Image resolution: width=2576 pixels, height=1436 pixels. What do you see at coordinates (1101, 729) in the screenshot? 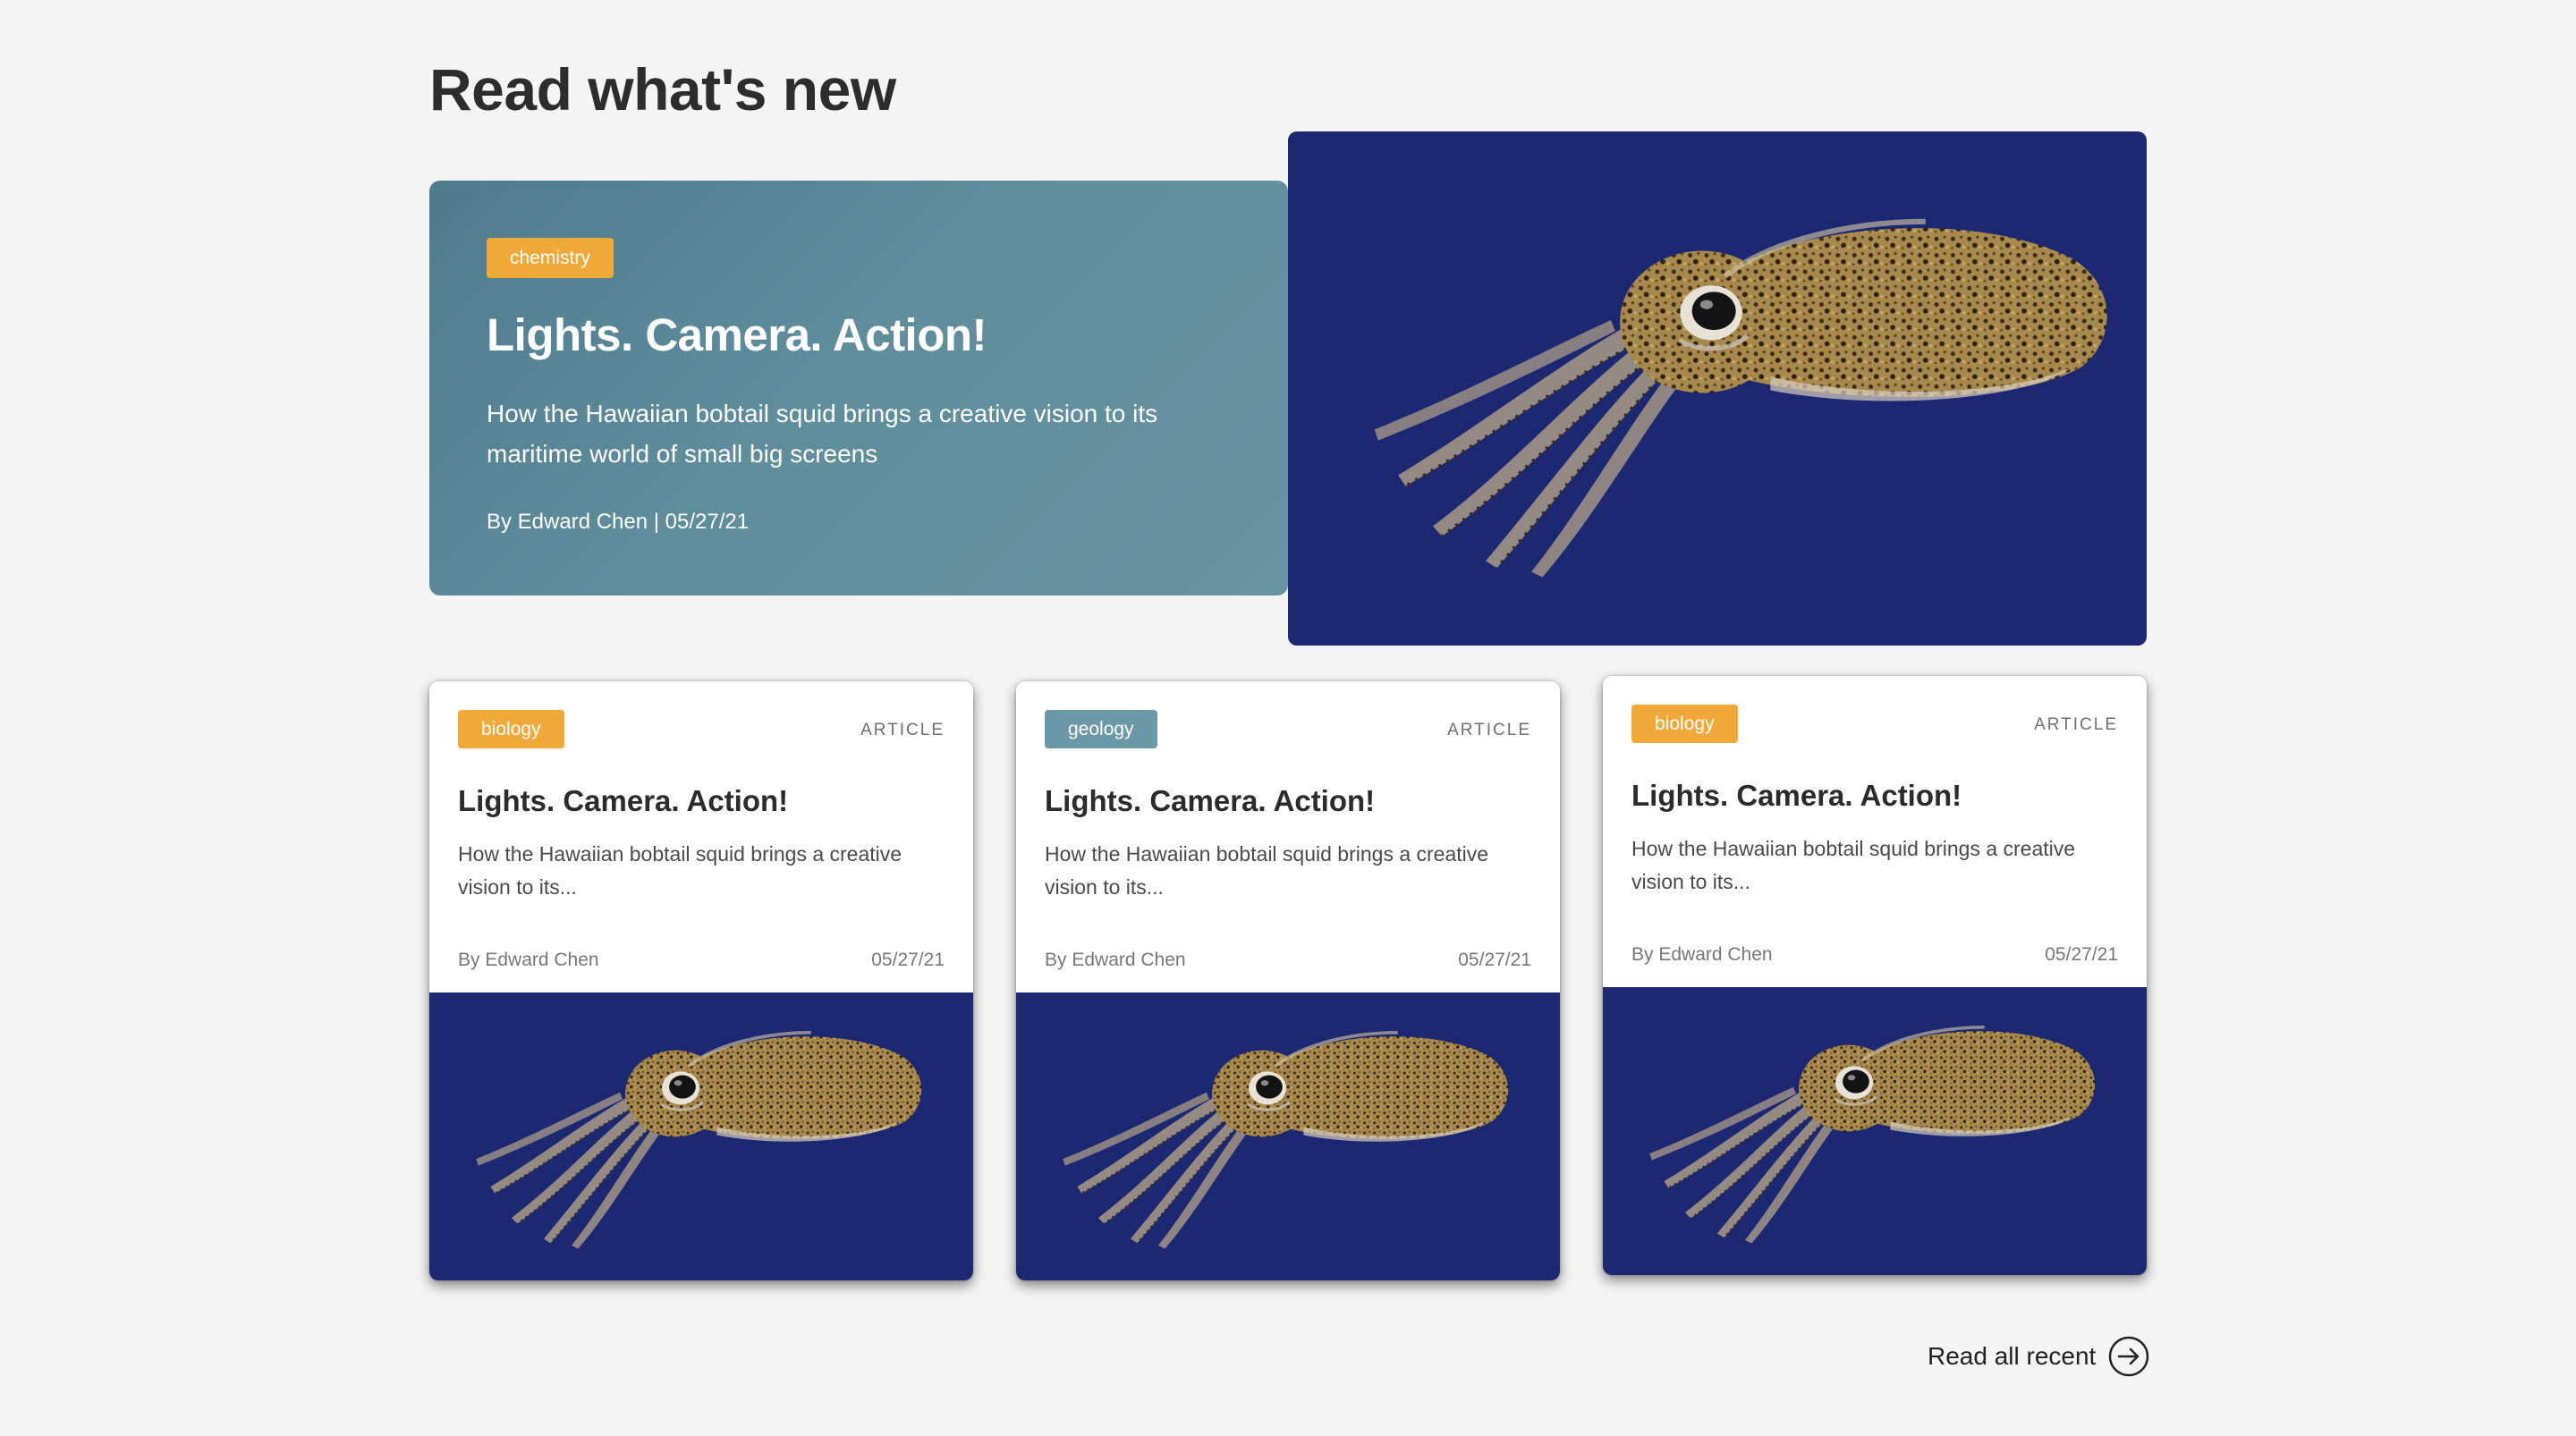
I see `card-category-badge: geology` at bounding box center [1101, 729].